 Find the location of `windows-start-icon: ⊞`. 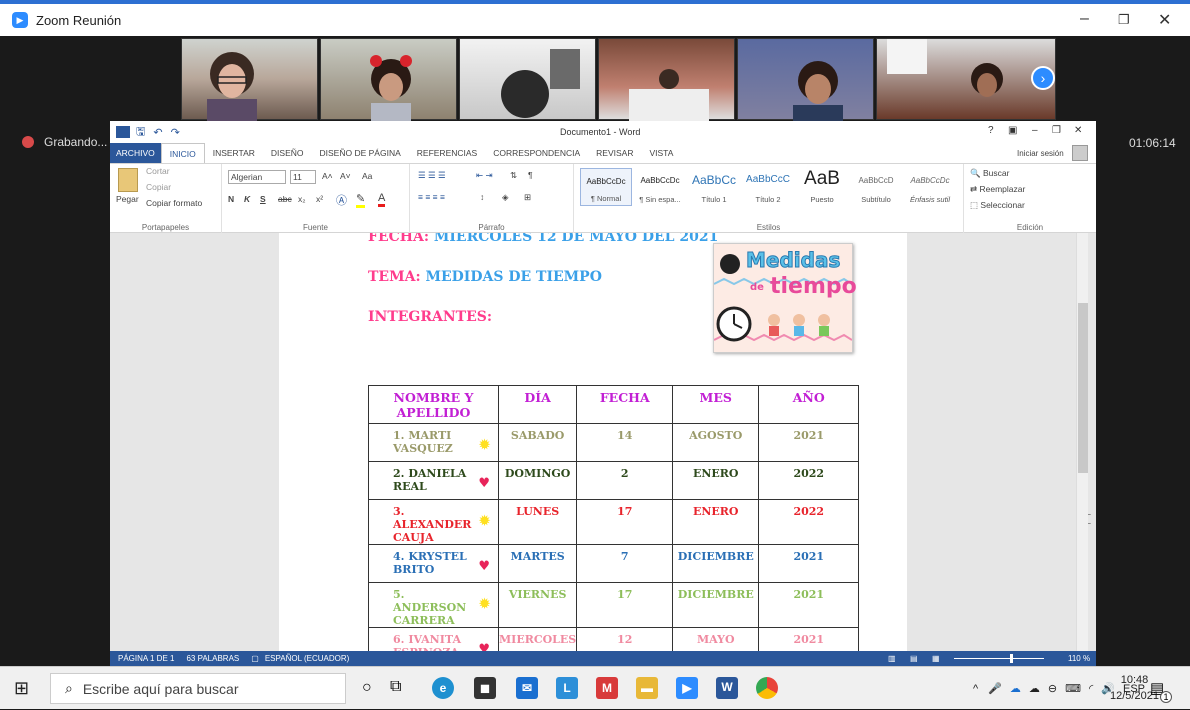

windows-start-icon: ⊞ is located at coordinates (21, 688).